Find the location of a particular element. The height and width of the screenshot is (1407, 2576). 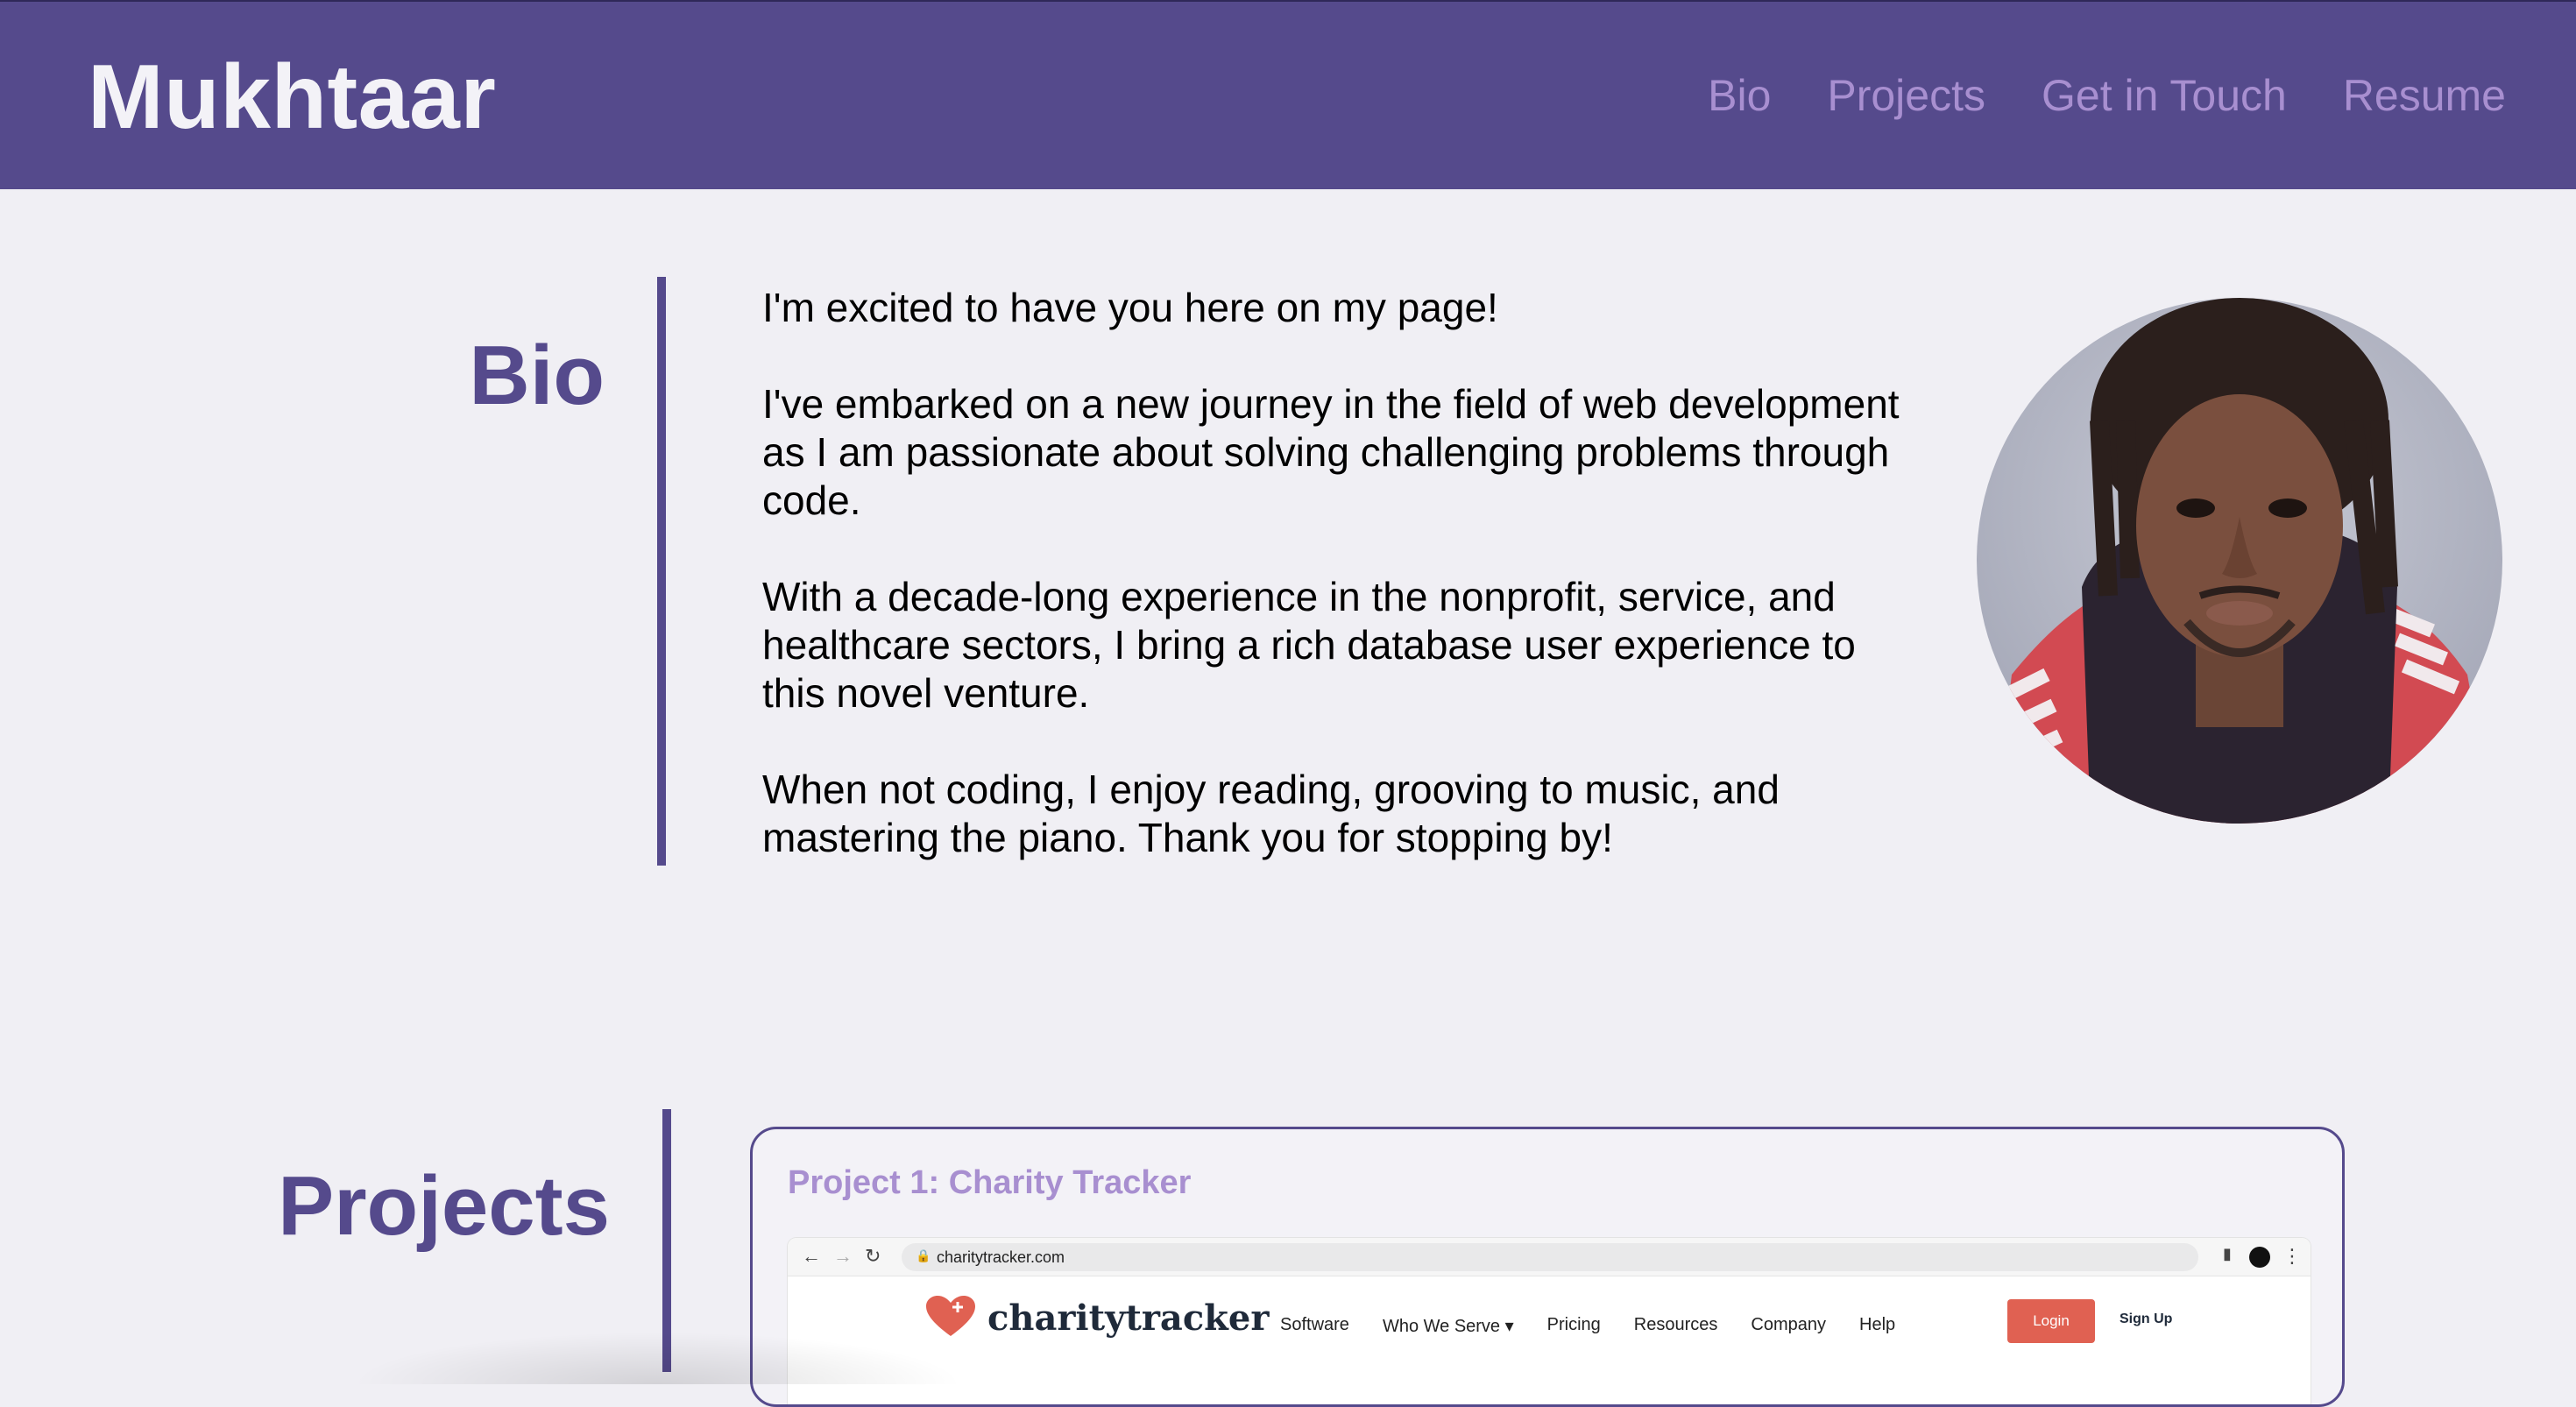

ct-link-who-we-serve: Who We Serve ▾ is located at coordinates (1448, 1326).